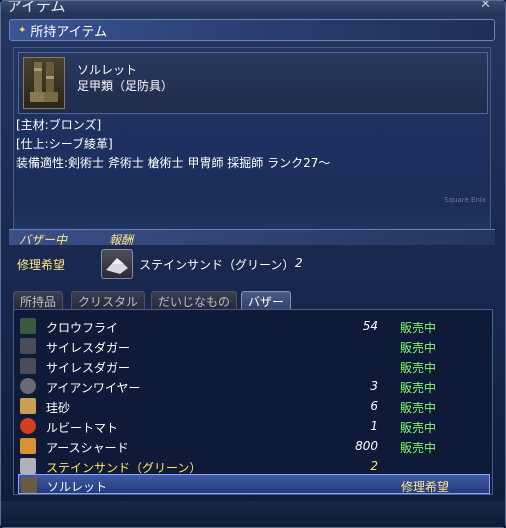 The width and height of the screenshot is (506, 528). I want to click on watermark: Square Enix, so click(465, 200).